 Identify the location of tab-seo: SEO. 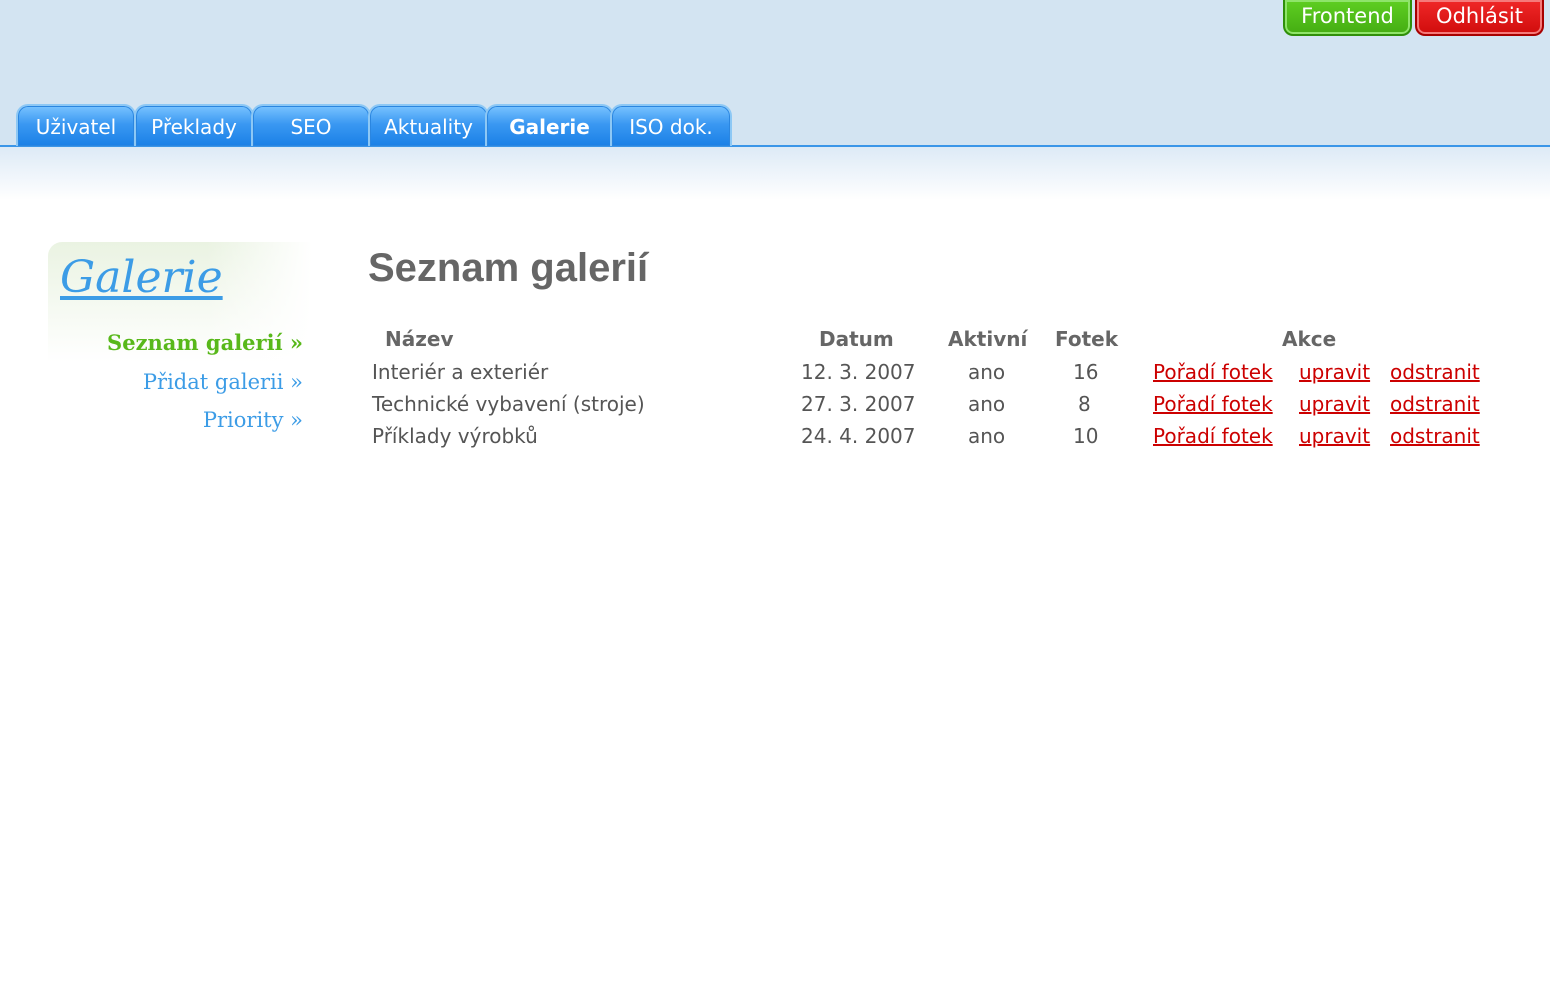
(311, 125).